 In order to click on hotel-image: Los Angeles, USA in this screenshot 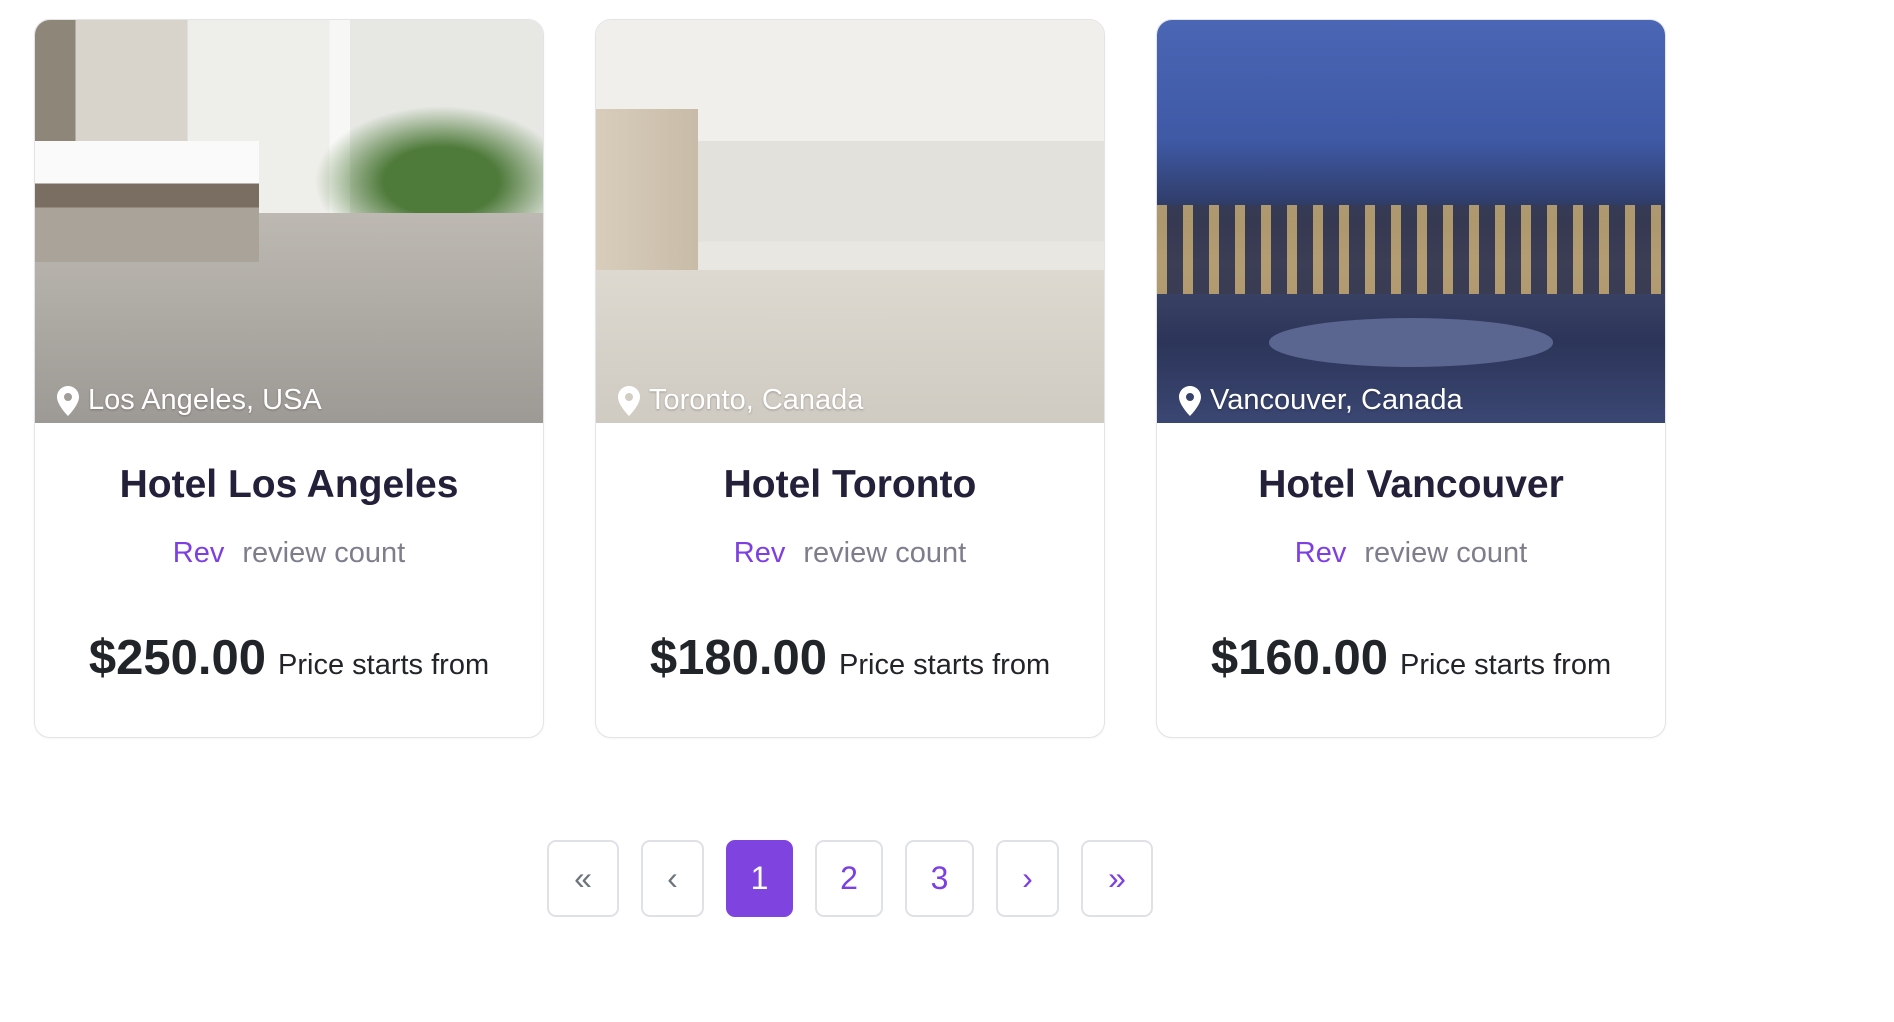, I will do `click(289, 221)`.